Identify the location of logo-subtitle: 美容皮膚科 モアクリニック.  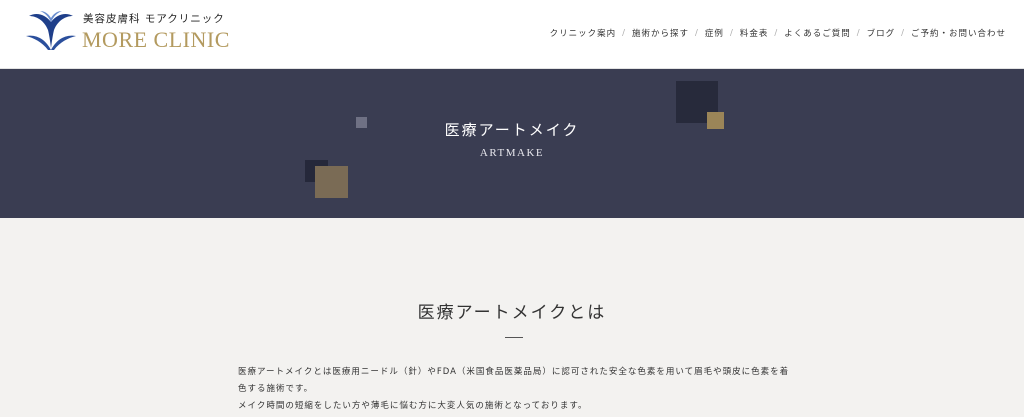
(154, 19).